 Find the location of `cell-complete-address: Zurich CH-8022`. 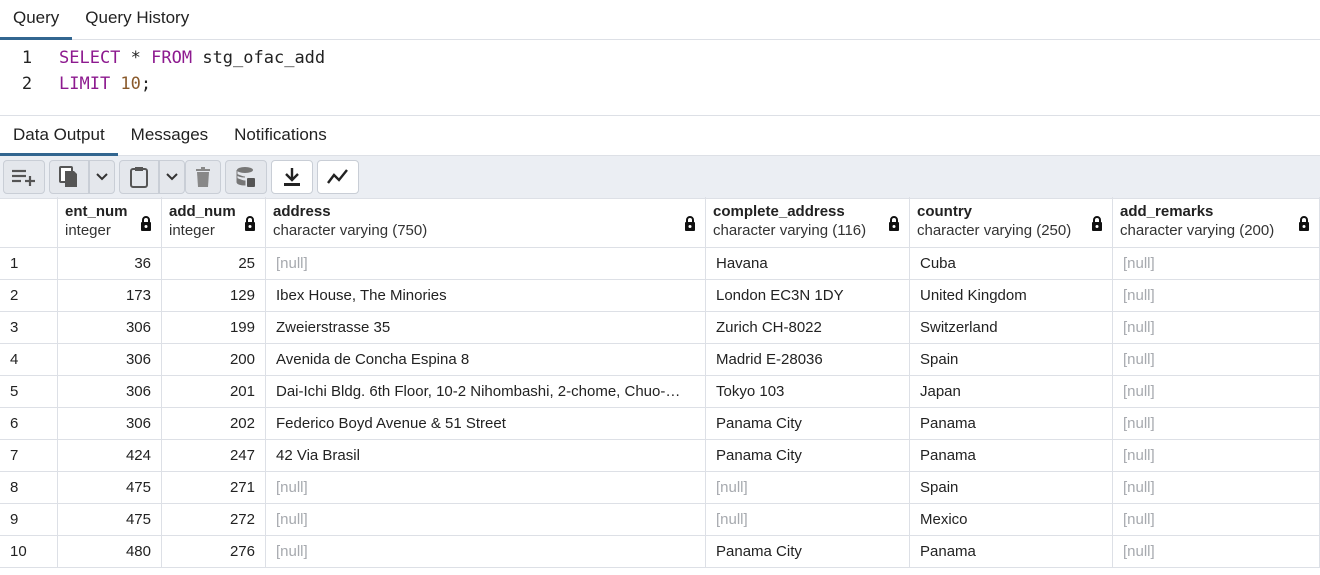

cell-complete-address: Zurich CH-8022 is located at coordinates (807, 327).